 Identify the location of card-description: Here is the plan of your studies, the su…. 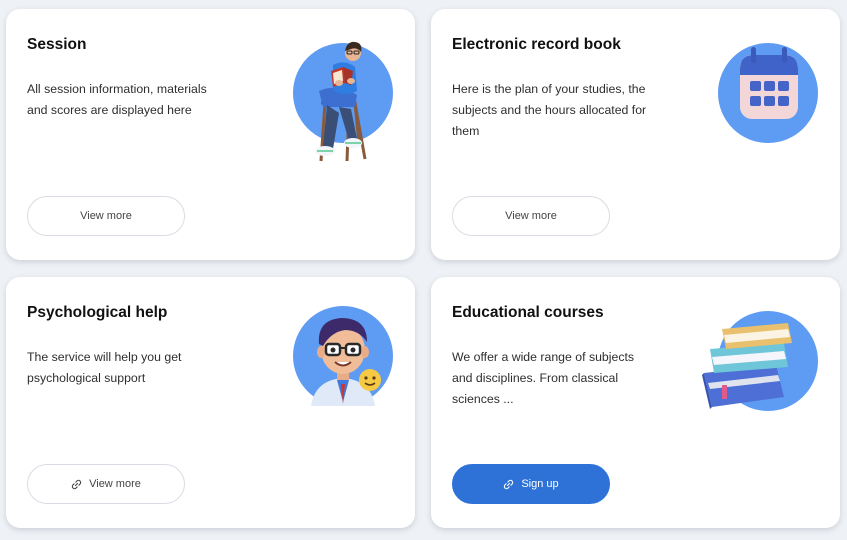
(549, 110).